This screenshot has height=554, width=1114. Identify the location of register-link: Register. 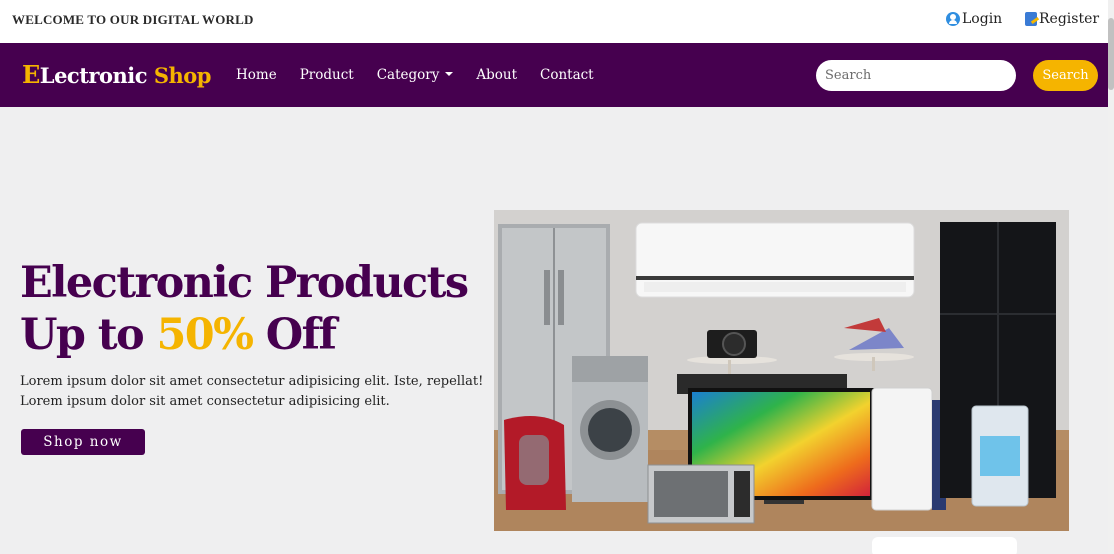
(1062, 19).